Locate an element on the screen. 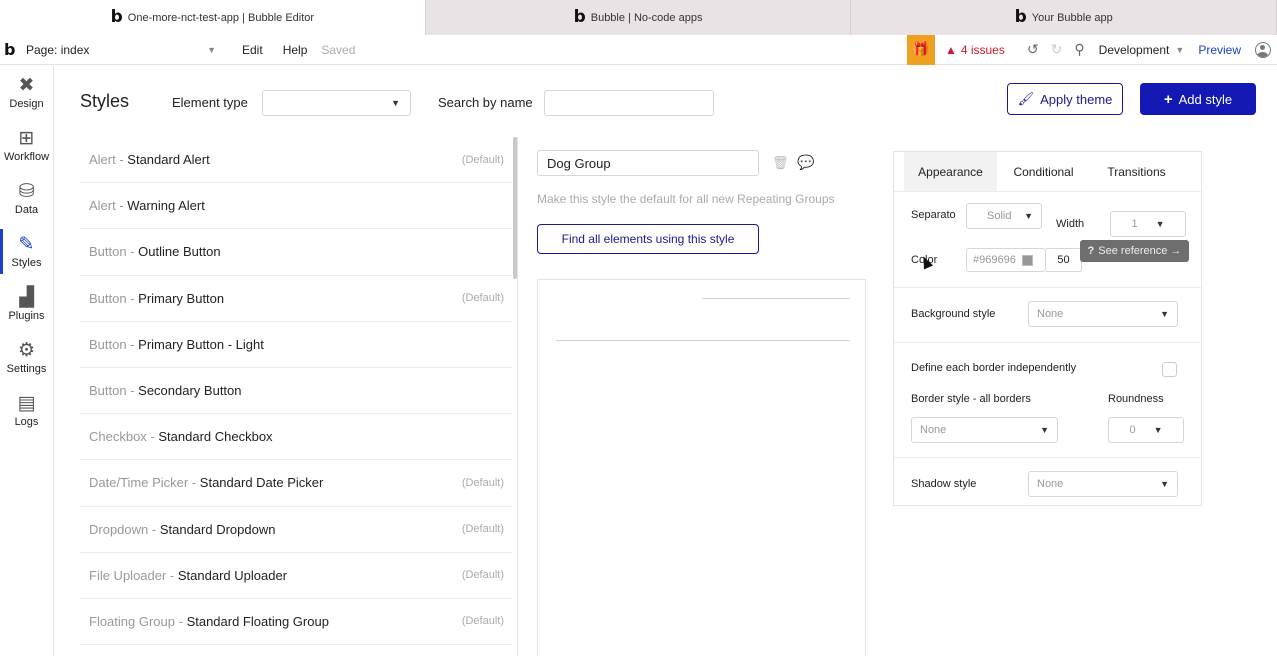 This screenshot has height=656, width=1277. style-list-item-name: Dropdown - Standard Dropdown is located at coordinates (182, 529).